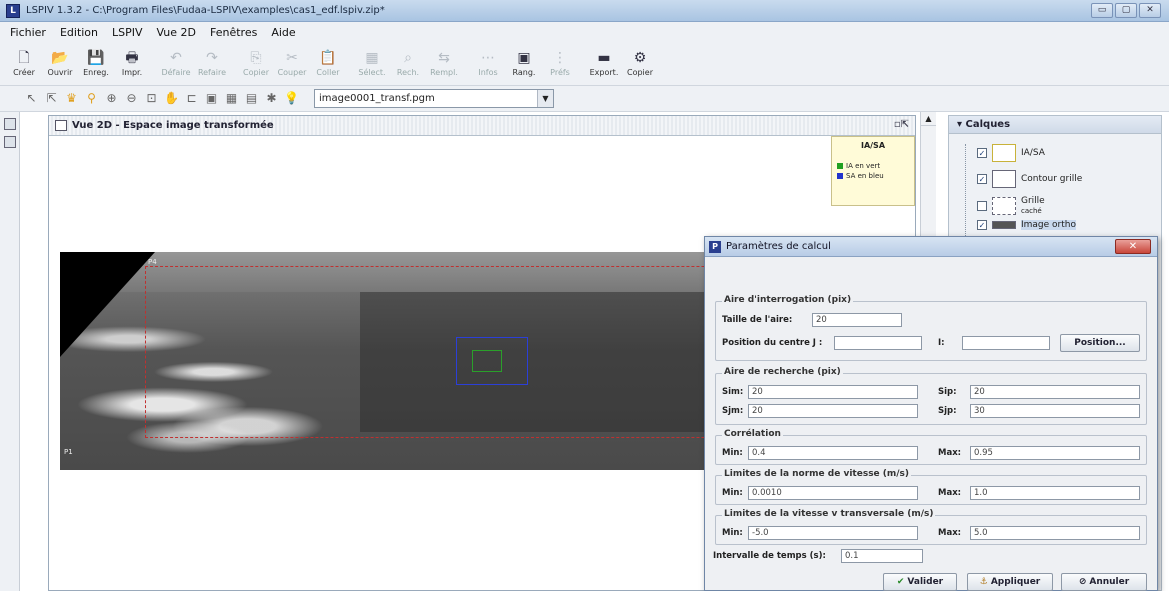  I want to click on cut-icon: ✂, so click(292, 58).